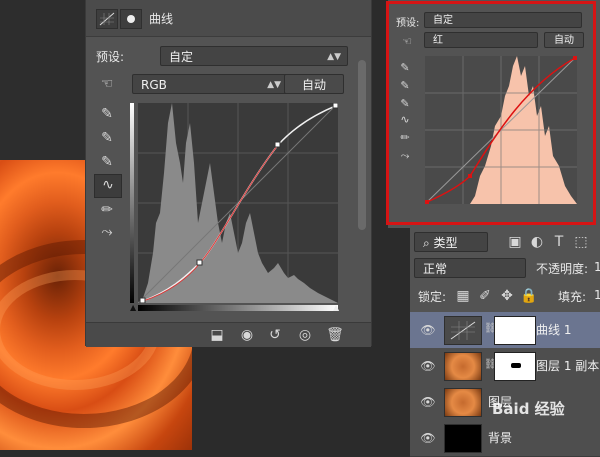 Image resolution: width=600 pixels, height=457 pixels. I want to click on layer-row-curves: 👁 ⛓ 曲线 1, so click(505, 330).